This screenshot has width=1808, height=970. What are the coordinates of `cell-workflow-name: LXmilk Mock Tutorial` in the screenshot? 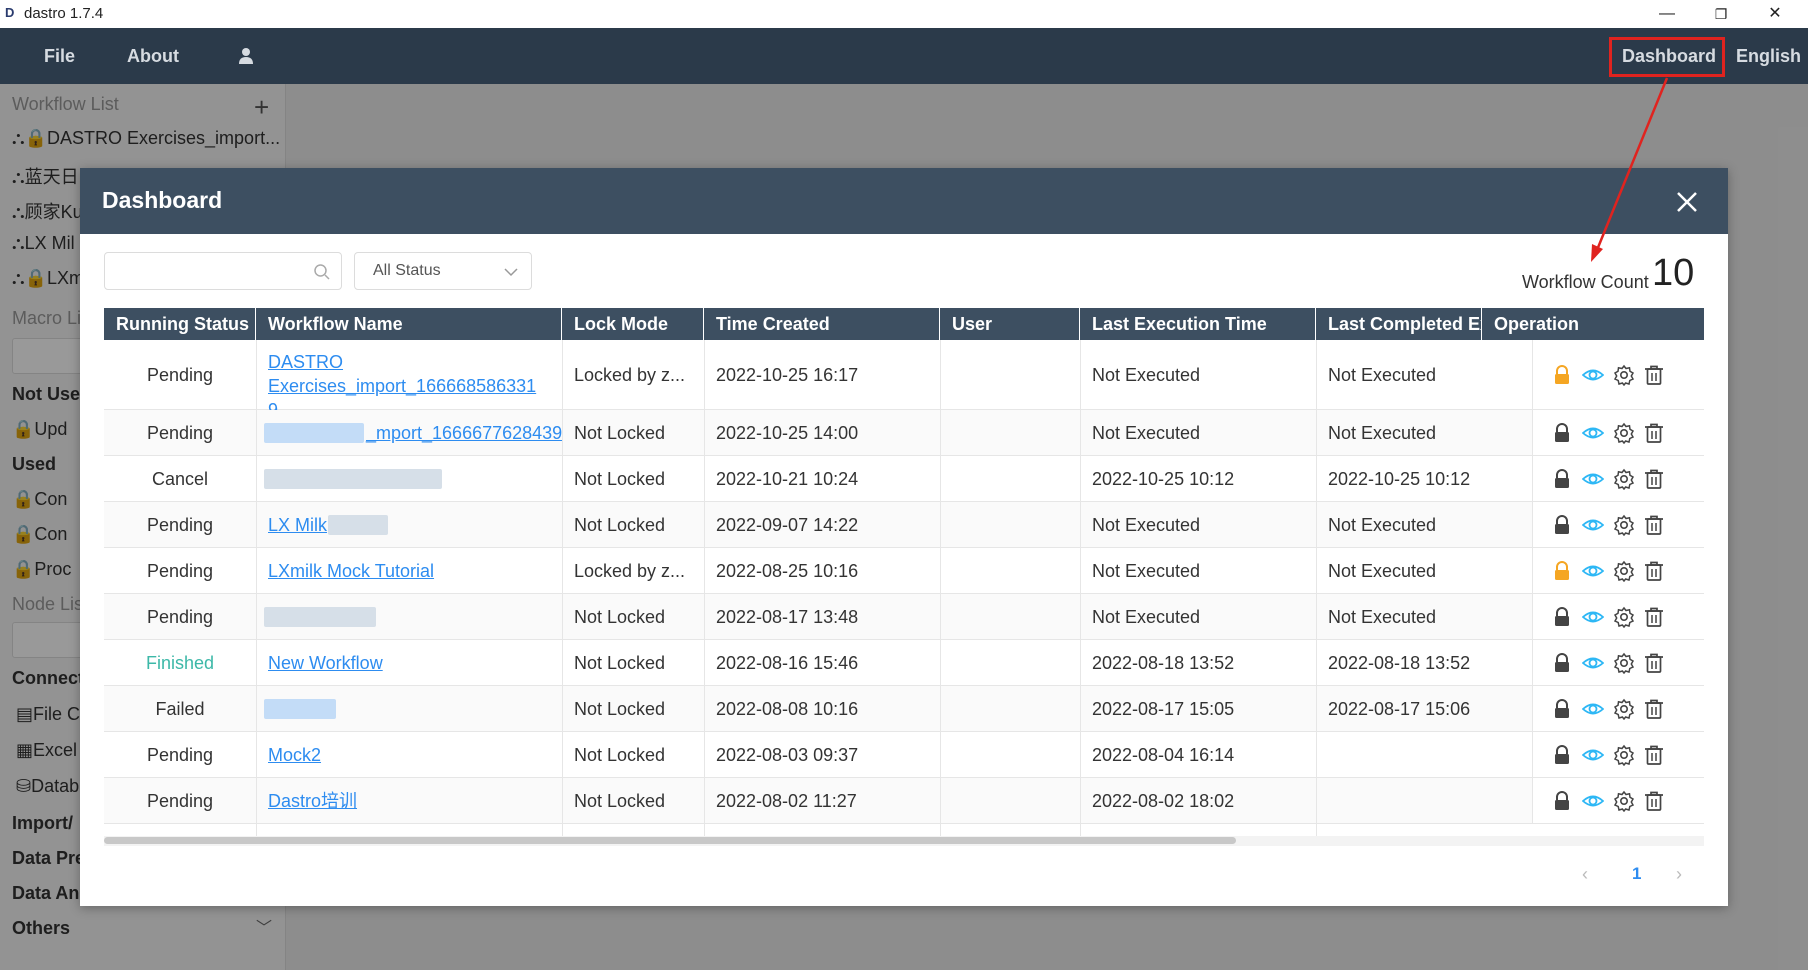 It's located at (409, 571).